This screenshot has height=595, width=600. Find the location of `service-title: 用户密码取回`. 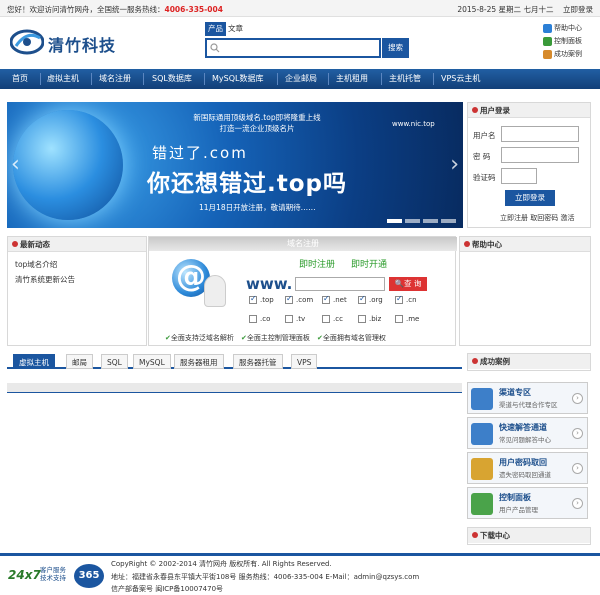

service-title: 用户密码取回 is located at coordinates (523, 462).